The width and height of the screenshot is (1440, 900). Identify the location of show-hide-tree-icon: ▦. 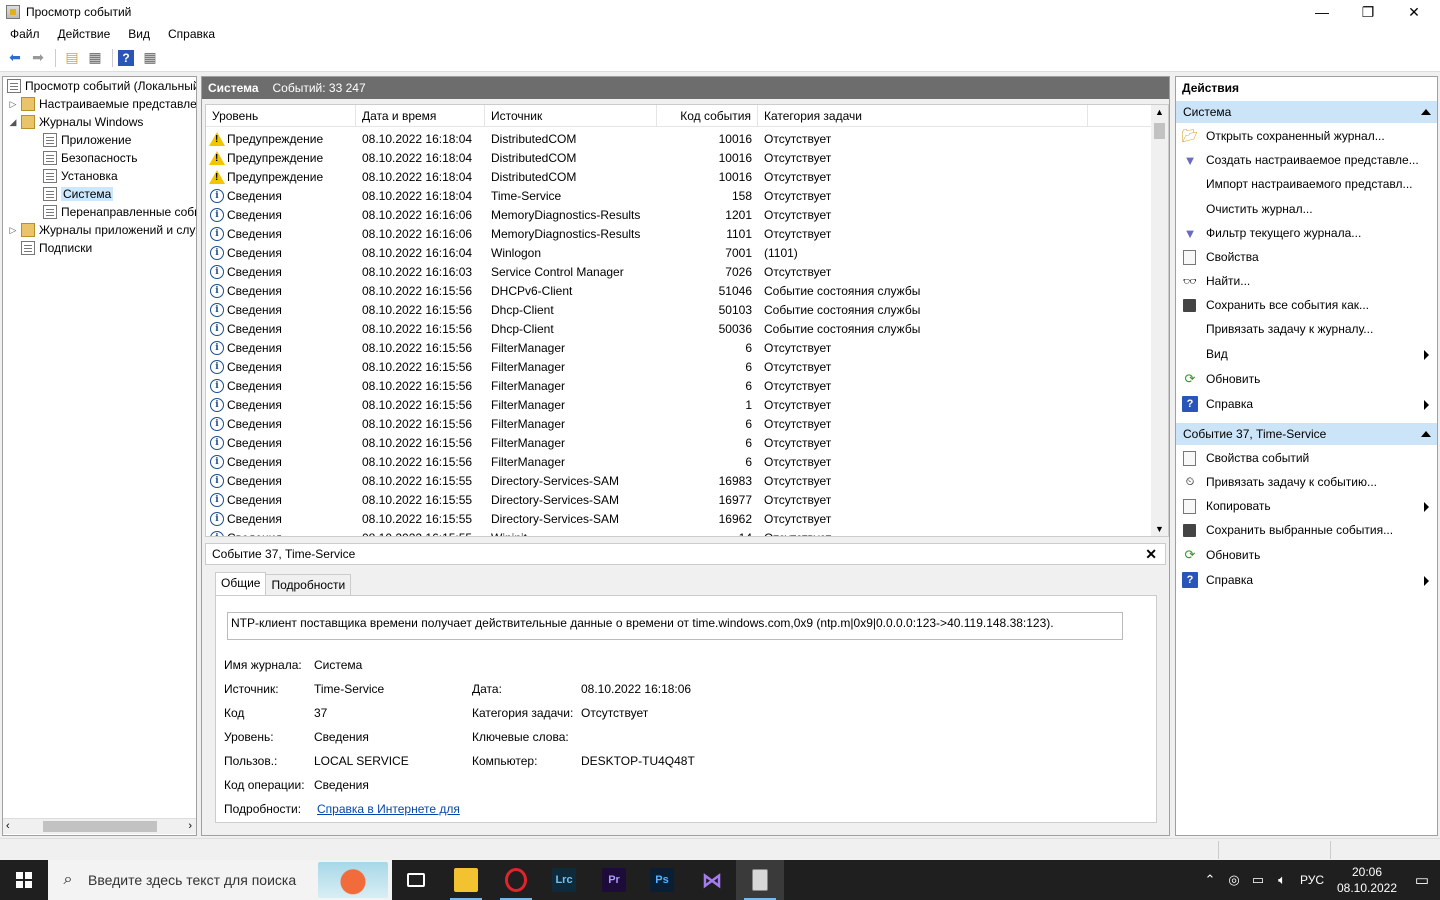
(95, 58).